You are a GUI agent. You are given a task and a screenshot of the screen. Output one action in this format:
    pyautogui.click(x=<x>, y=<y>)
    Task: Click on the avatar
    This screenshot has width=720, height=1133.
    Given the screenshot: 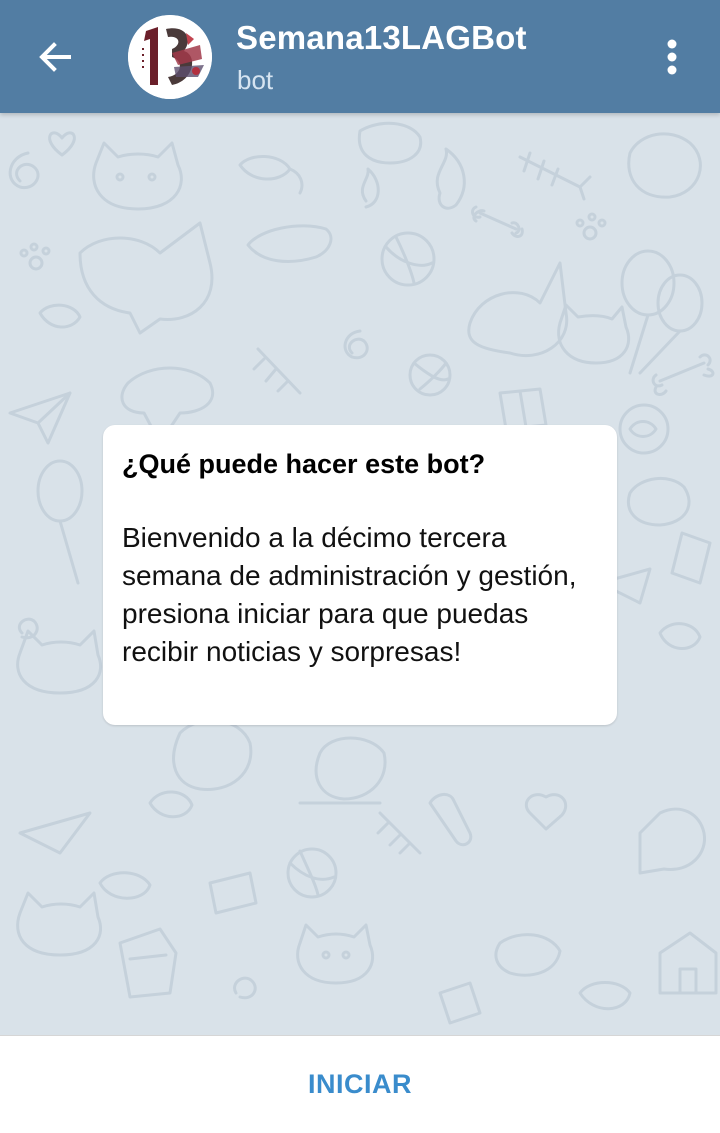 What is the action you would take?
    pyautogui.click(x=170, y=57)
    